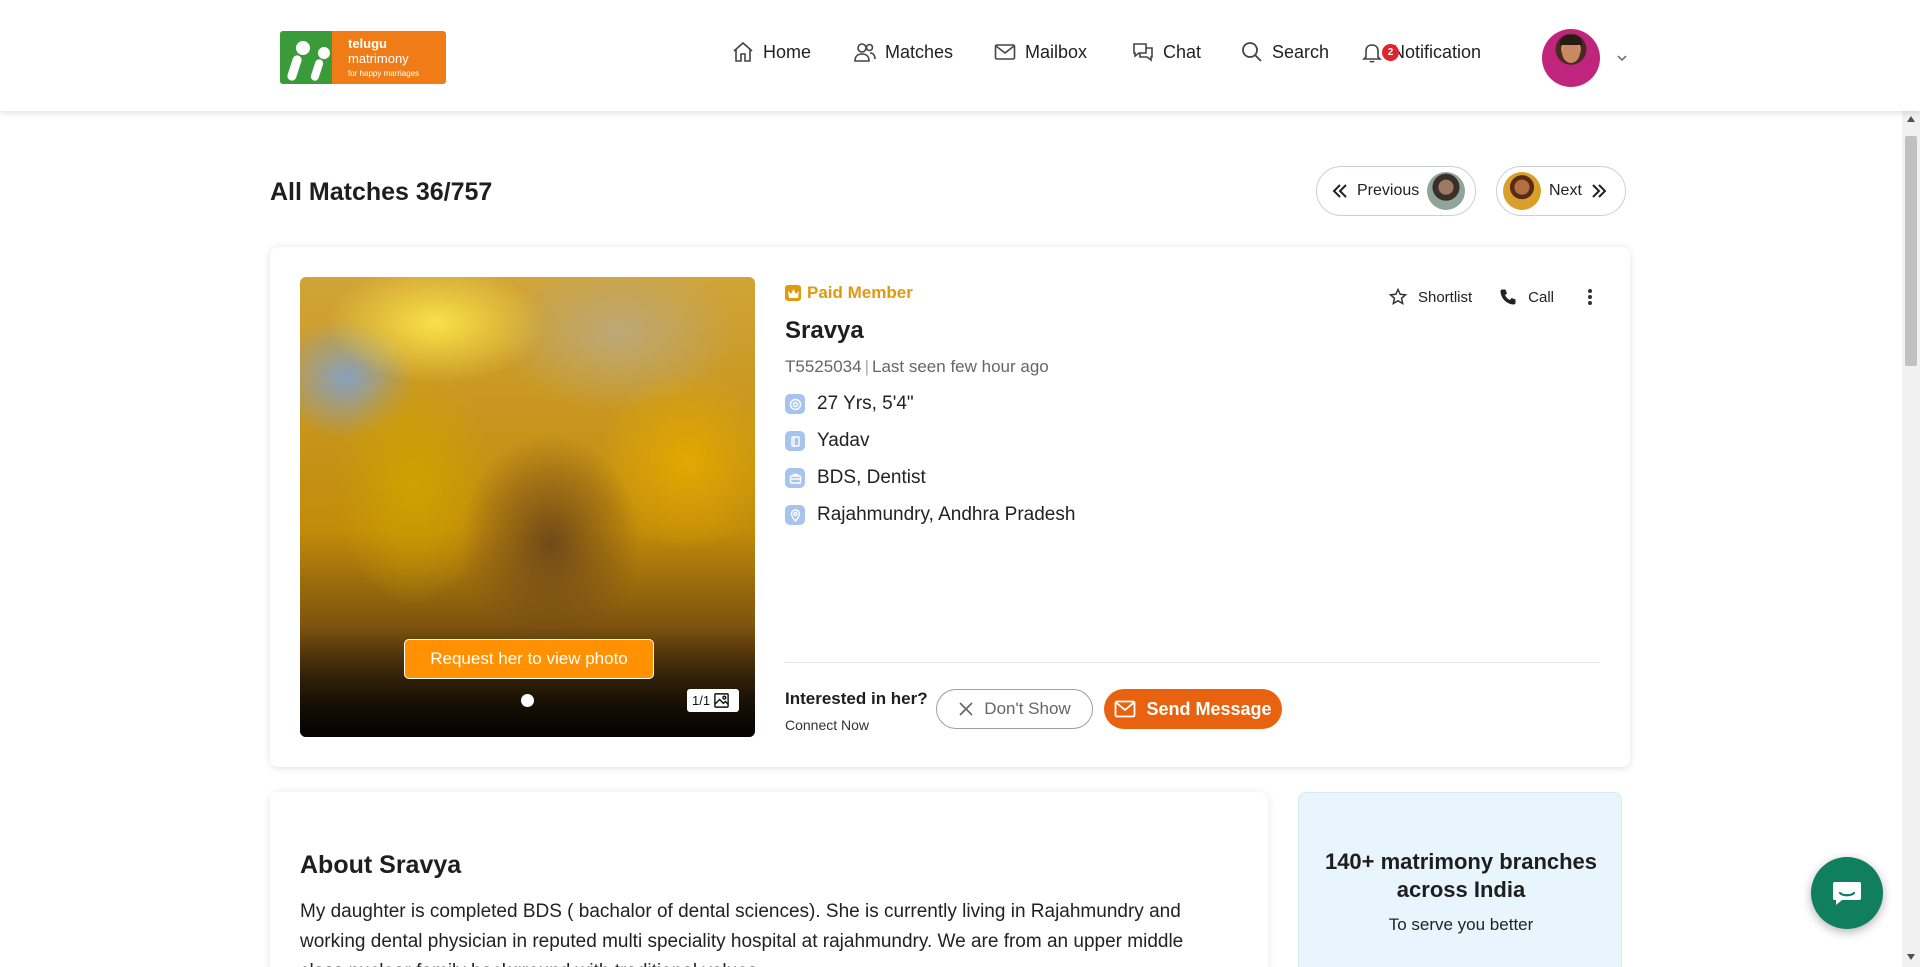 The height and width of the screenshot is (967, 1920). I want to click on card-divider, so click(1192, 662).